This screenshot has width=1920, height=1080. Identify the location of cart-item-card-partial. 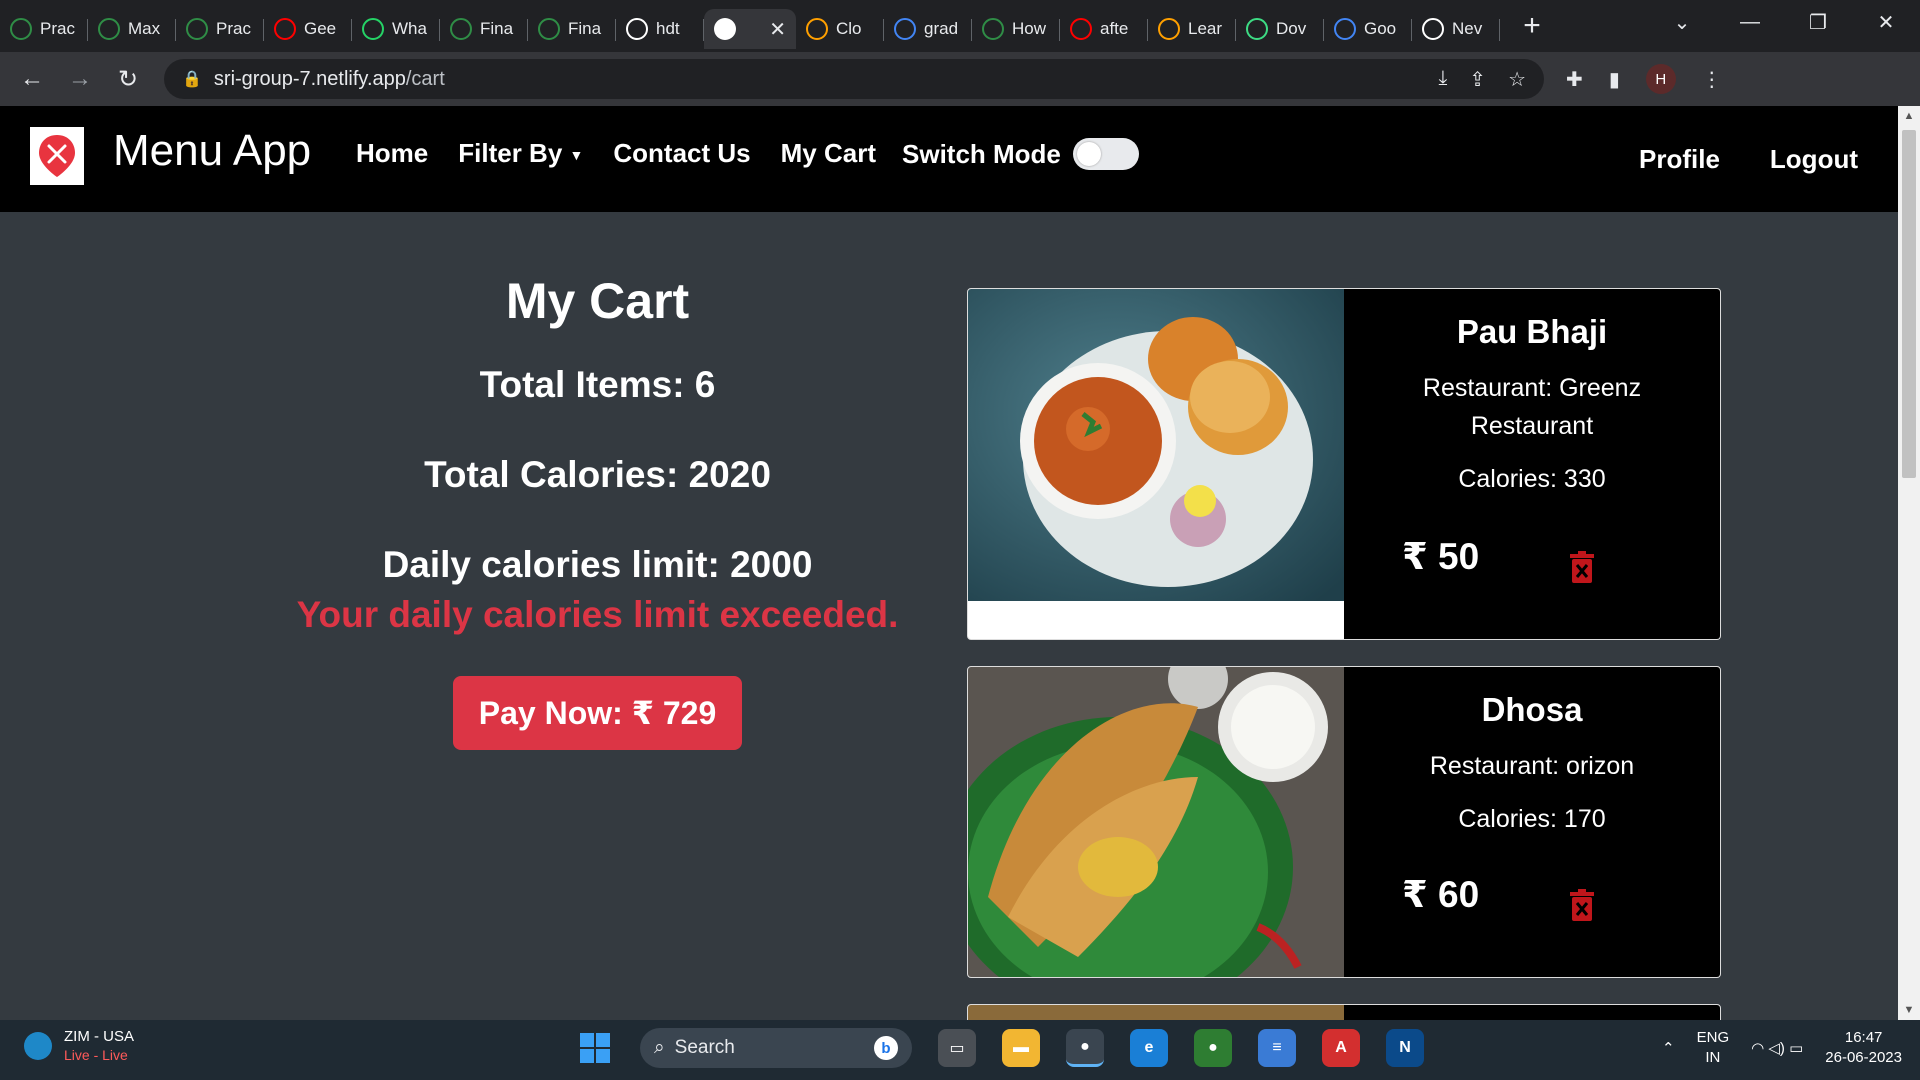
(1344, 1012).